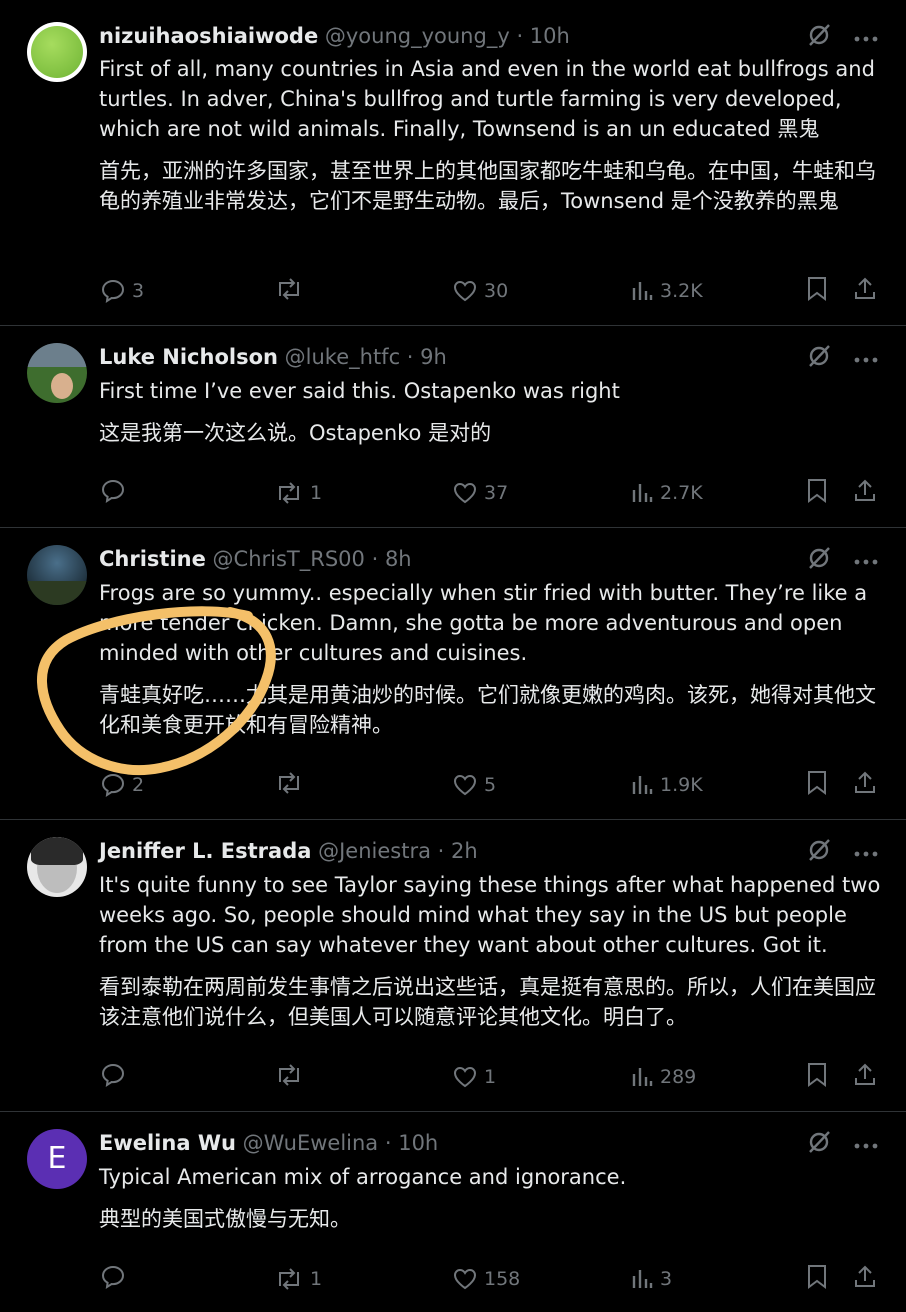 Image resolution: width=906 pixels, height=1312 pixels. I want to click on author-name: nizuihaoshiaiwode, so click(208, 36).